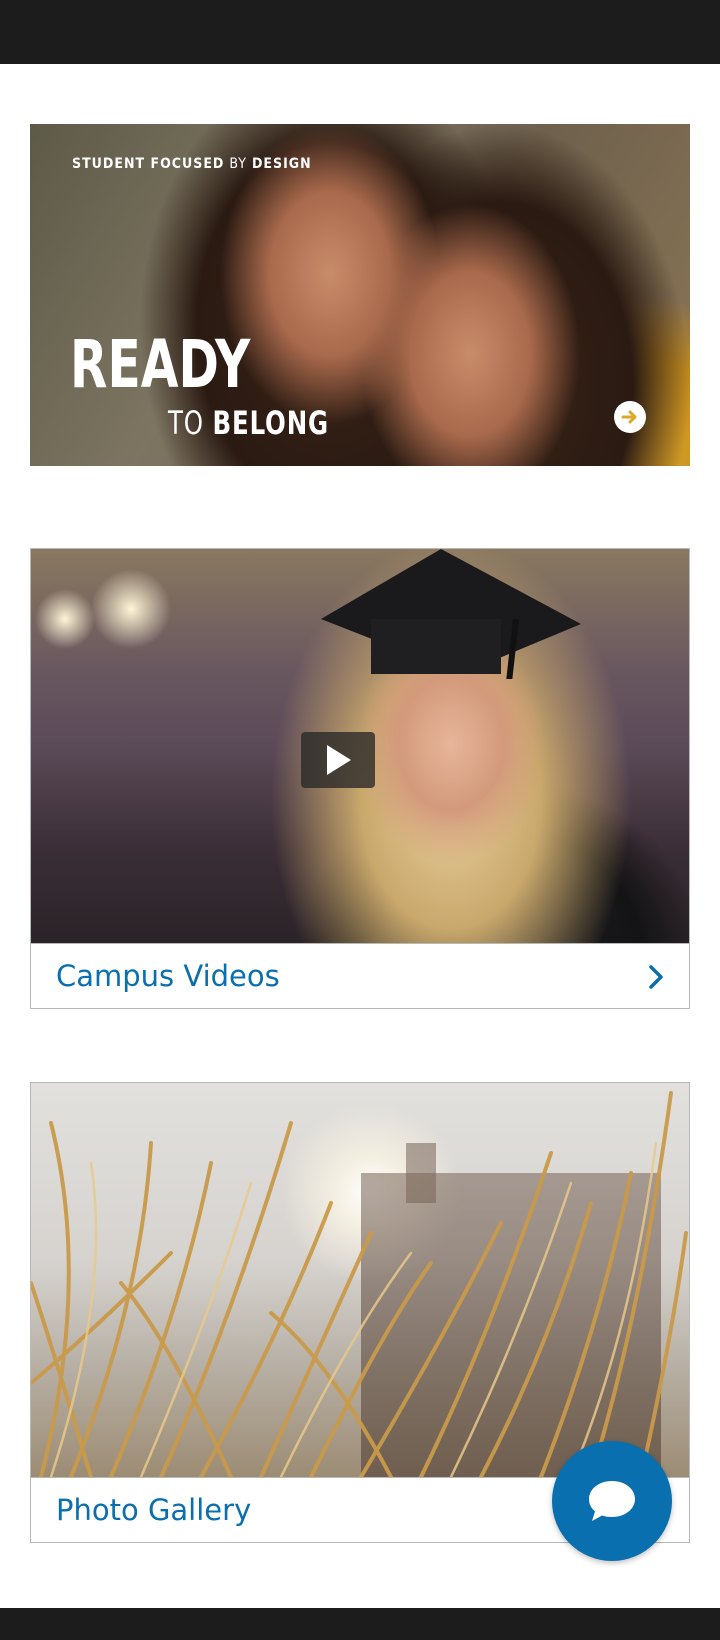  What do you see at coordinates (338, 760) in the screenshot?
I see `play-icon` at bounding box center [338, 760].